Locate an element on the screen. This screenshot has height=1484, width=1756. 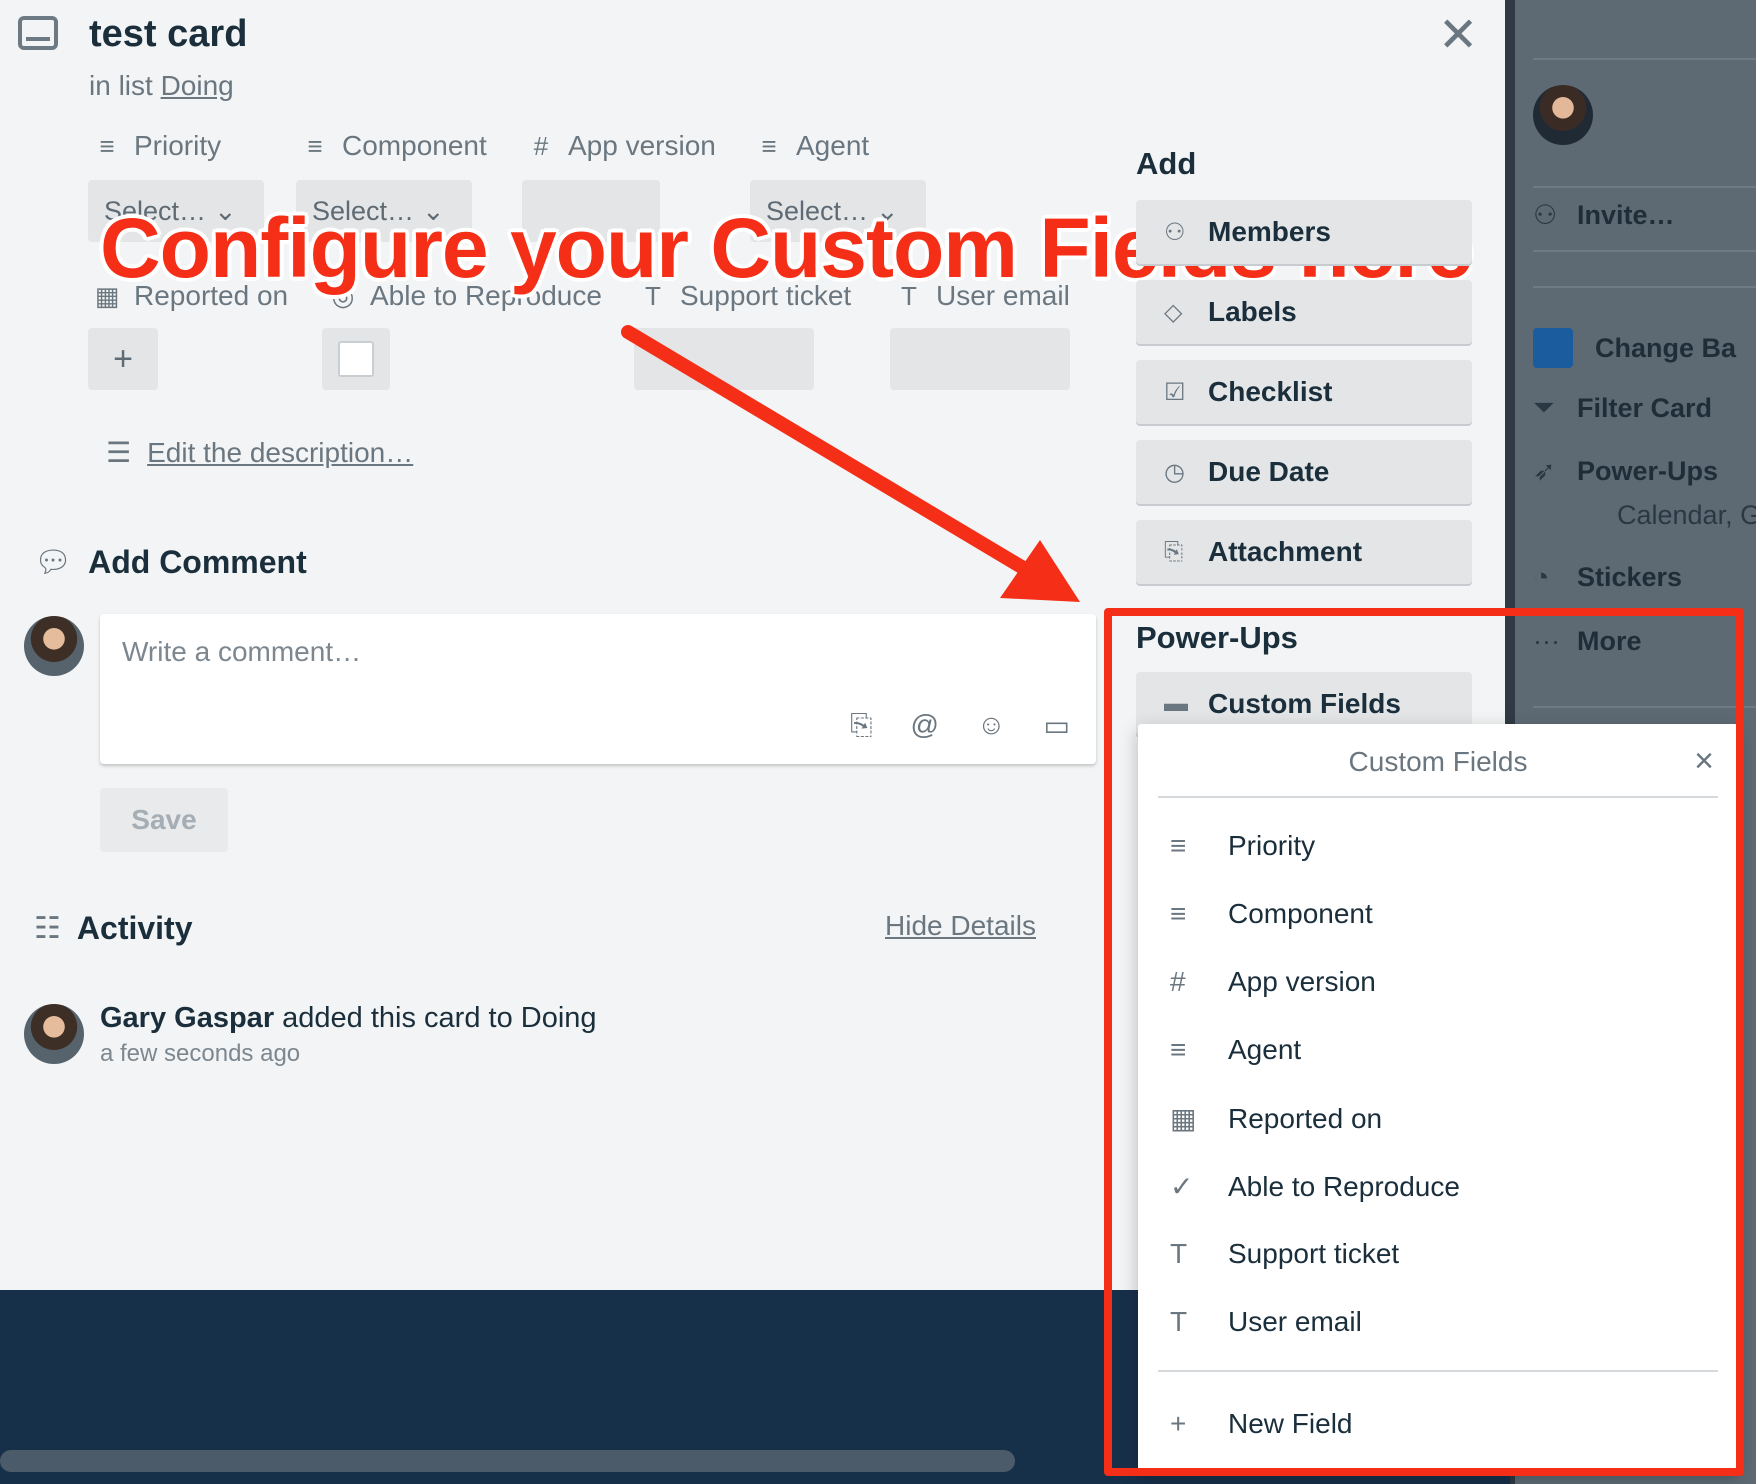
activity-user-name: Gary Gaspar is located at coordinates (187, 1018).